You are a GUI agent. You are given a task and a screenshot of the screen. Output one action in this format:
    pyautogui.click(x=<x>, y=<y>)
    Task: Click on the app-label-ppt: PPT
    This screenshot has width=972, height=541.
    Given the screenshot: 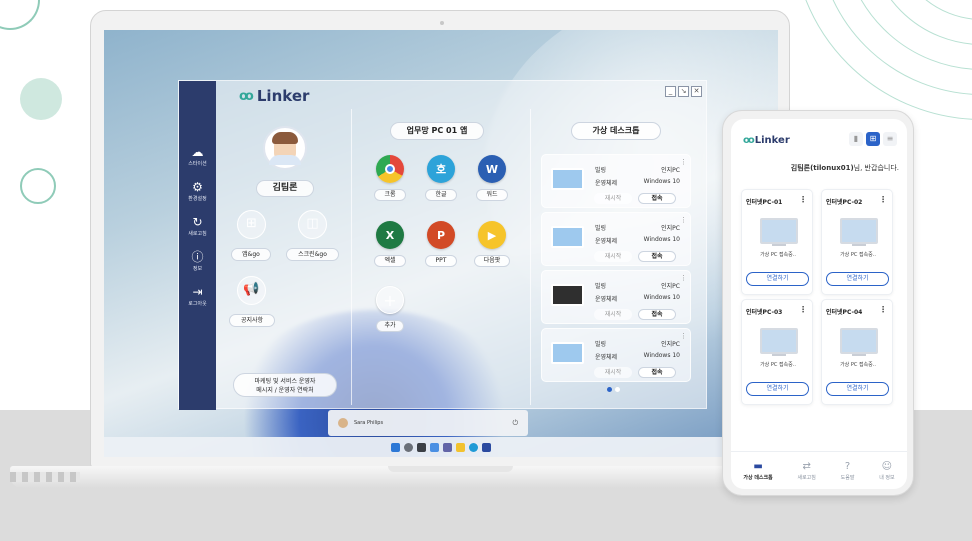 What is the action you would take?
    pyautogui.click(x=441, y=261)
    